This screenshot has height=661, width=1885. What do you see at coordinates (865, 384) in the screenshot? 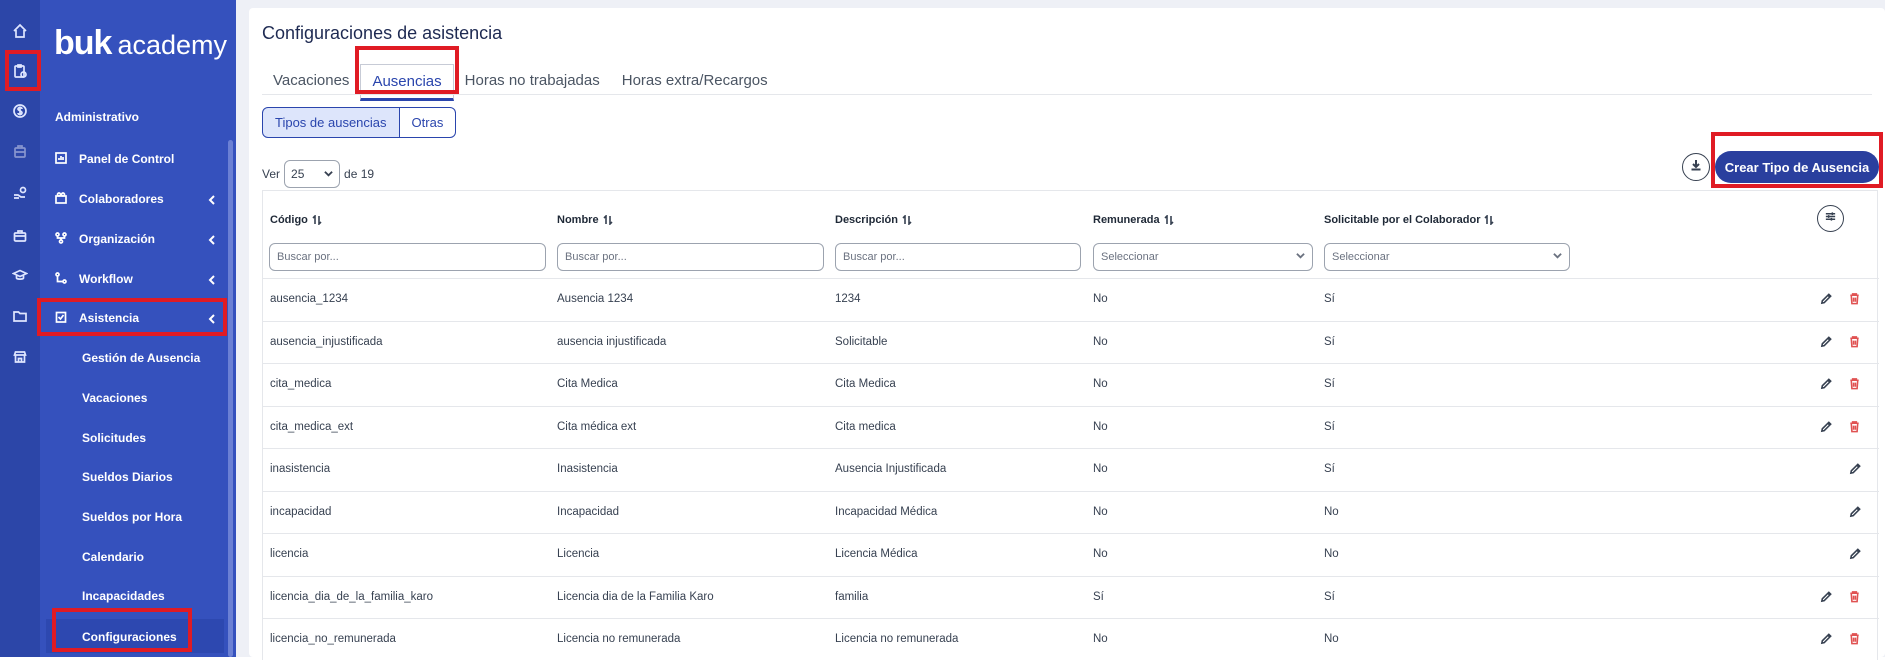
I see `cell-descripcion: Cita Medica` at bounding box center [865, 384].